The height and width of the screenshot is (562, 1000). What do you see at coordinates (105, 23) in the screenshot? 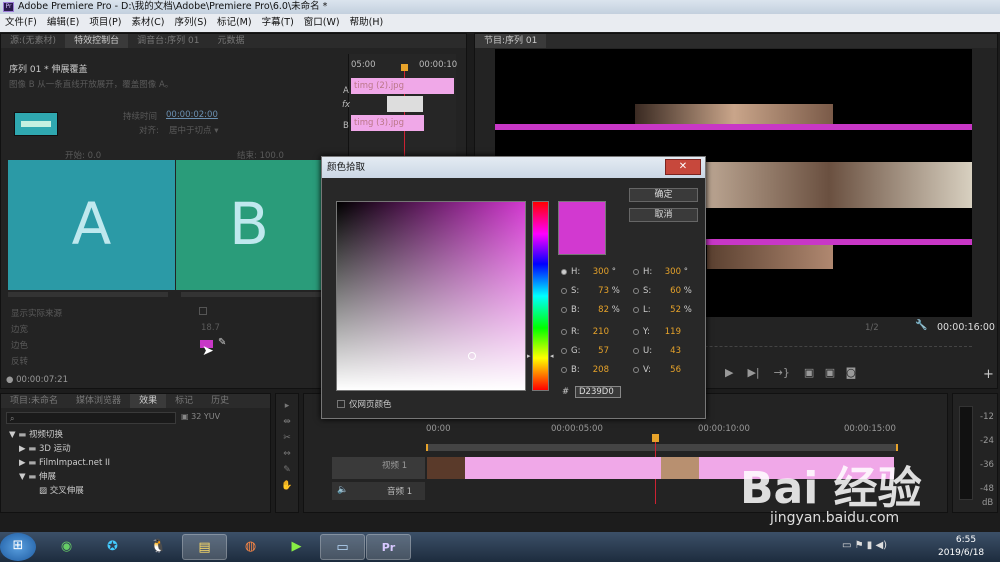
I see `menu-project: 项目(P)` at bounding box center [105, 23].